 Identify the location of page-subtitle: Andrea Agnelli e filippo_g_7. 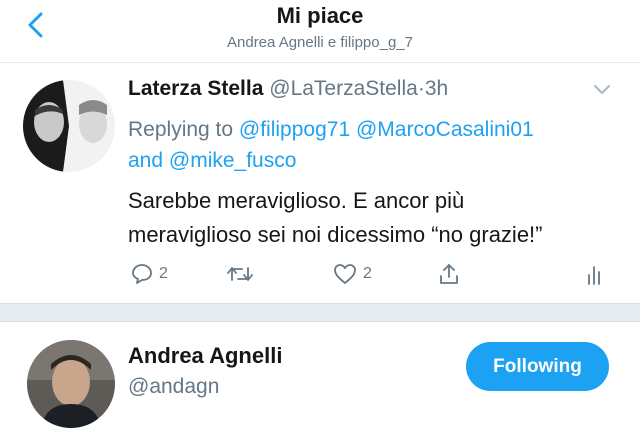
(320, 42).